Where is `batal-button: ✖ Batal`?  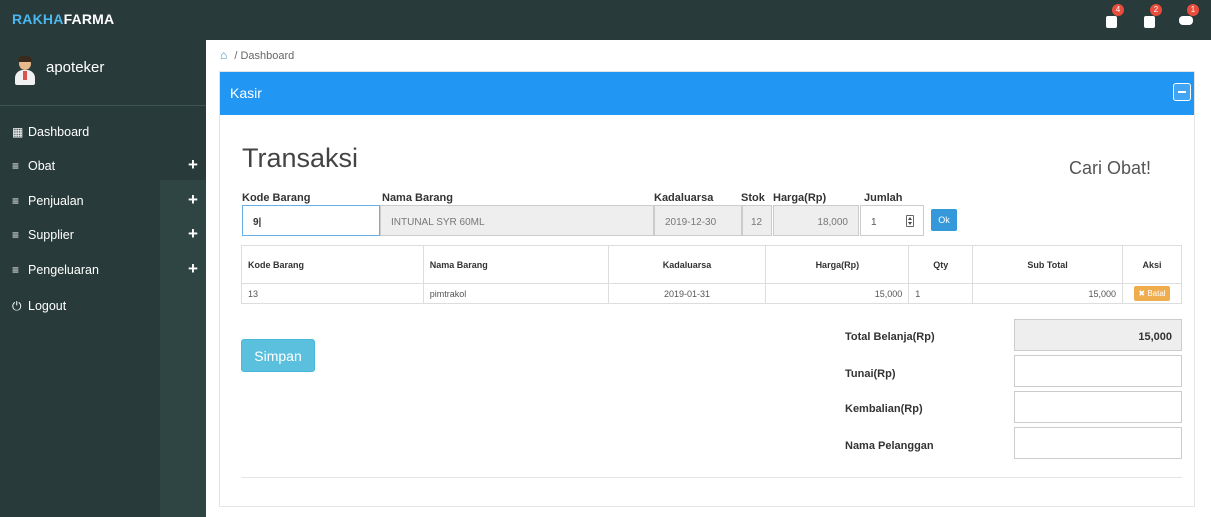
batal-button: ✖ Batal is located at coordinates (1152, 293).